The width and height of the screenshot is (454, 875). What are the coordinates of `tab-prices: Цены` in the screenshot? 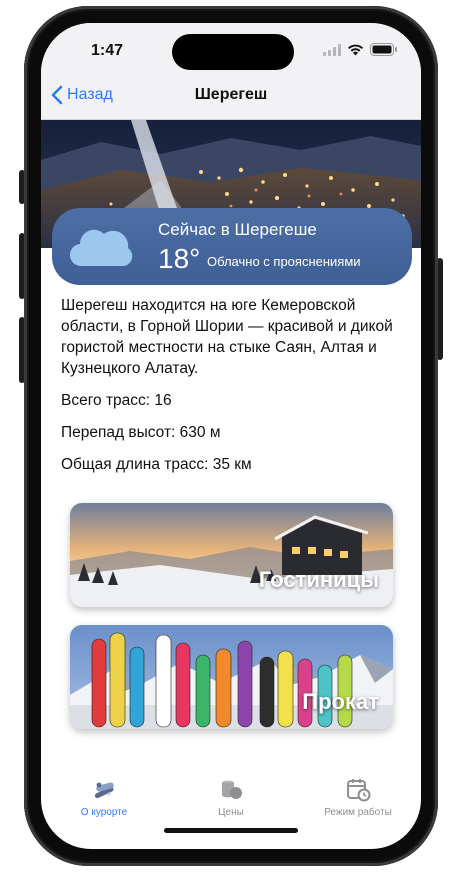 It's located at (231, 793).